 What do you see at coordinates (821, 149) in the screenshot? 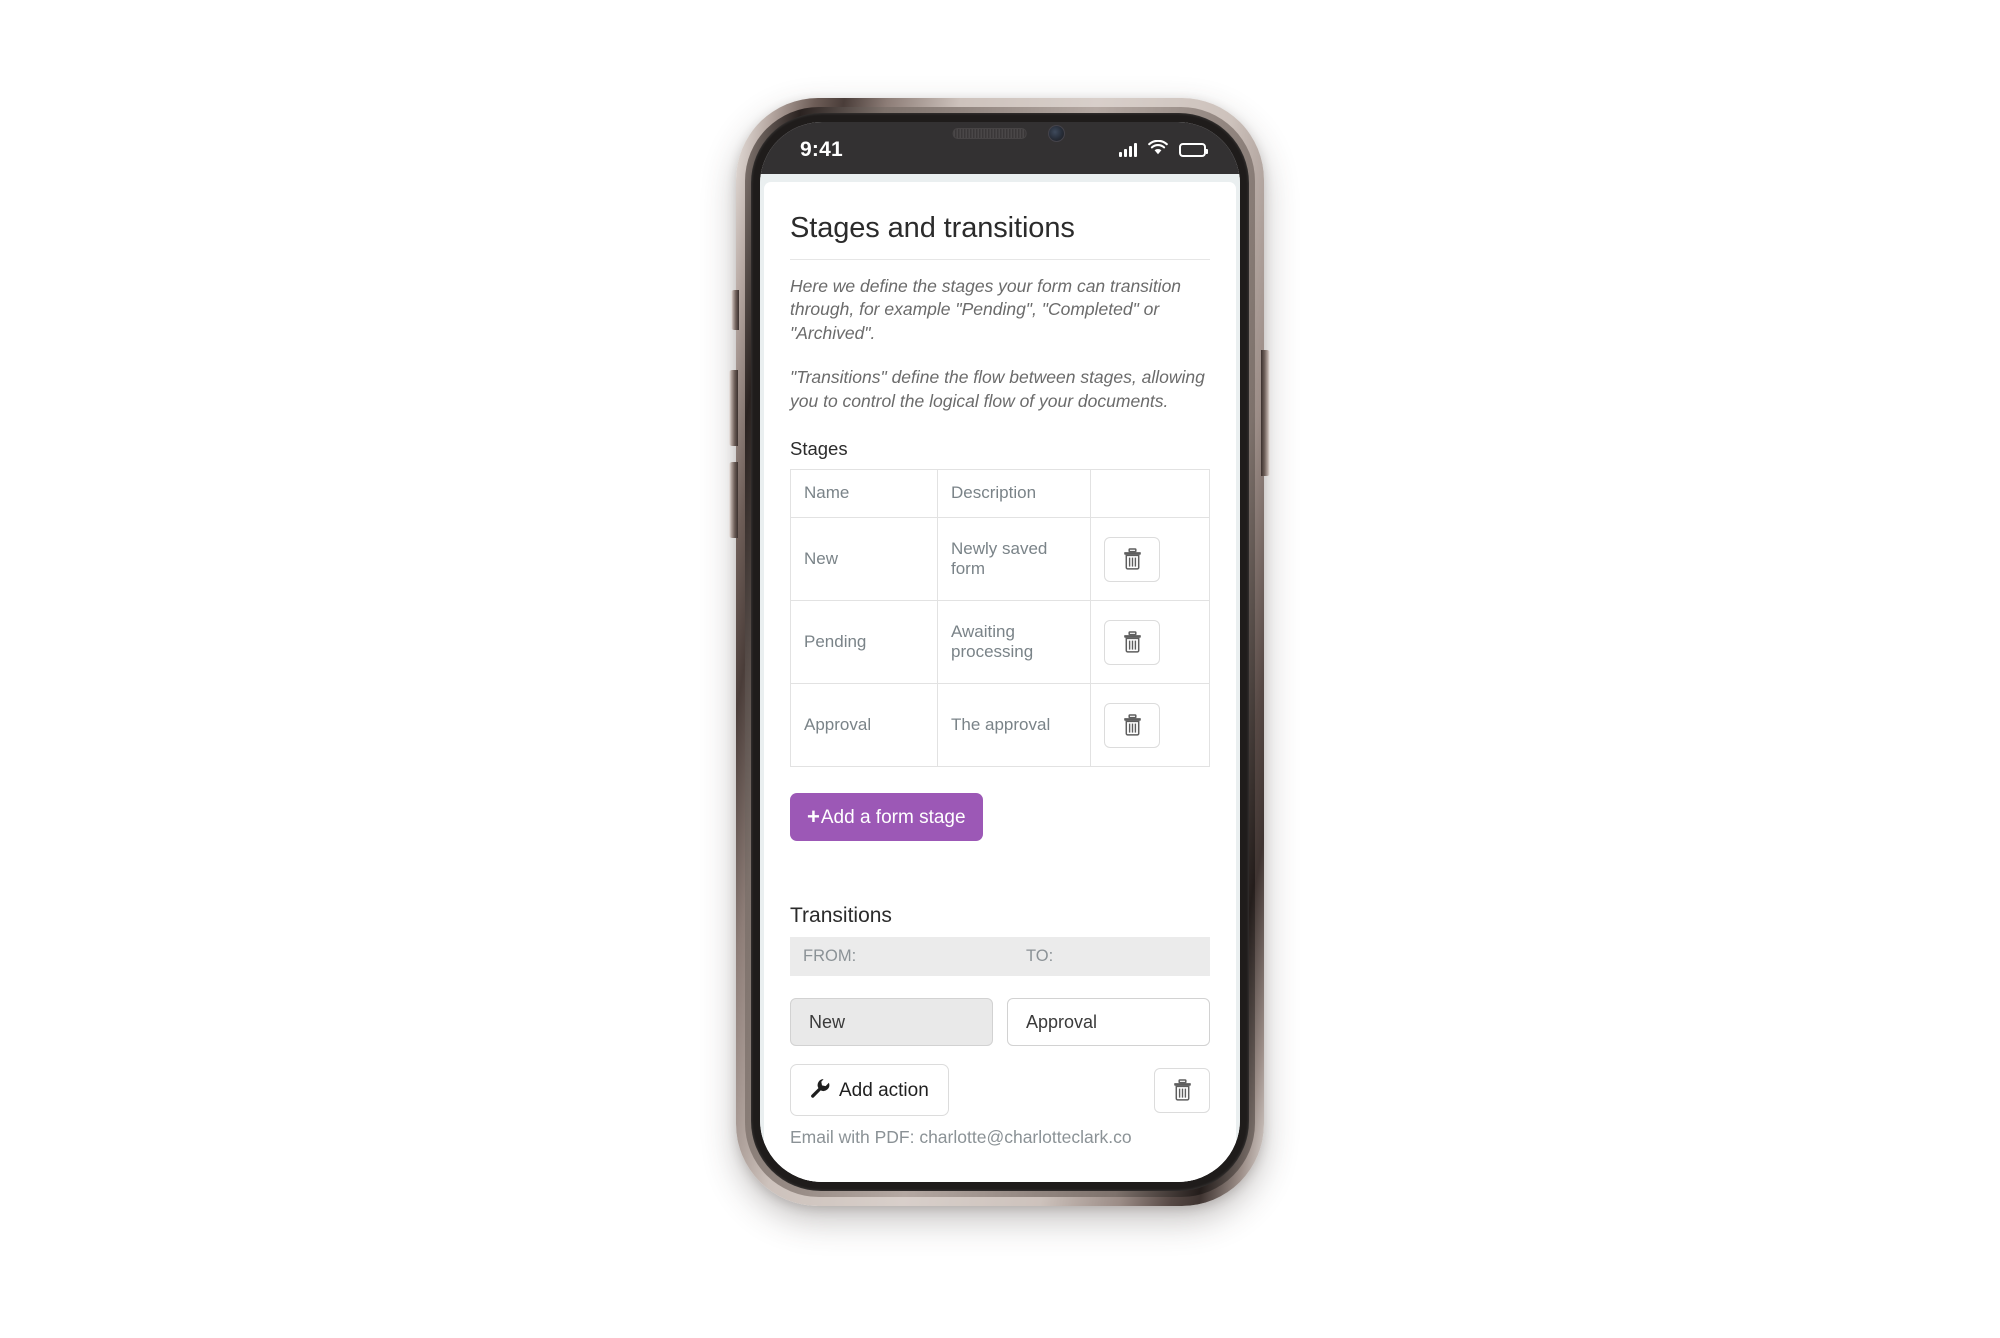
I see `status-time: 9:41` at bounding box center [821, 149].